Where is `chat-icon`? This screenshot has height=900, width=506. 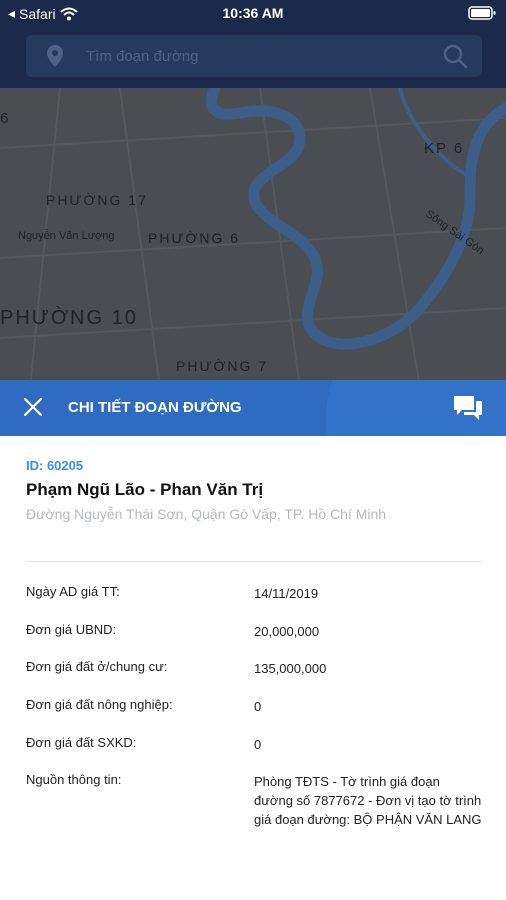
chat-icon is located at coordinates (468, 408).